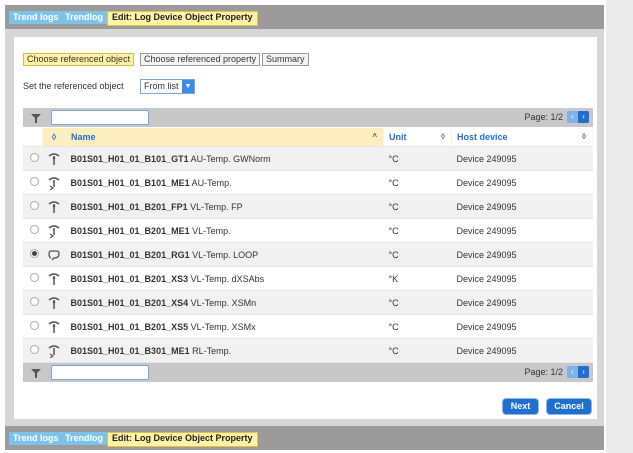 Image resolution: width=633 pixels, height=453 pixels. What do you see at coordinates (216, 206) in the screenshot?
I see `object-description: VL-Temp. FP` at bounding box center [216, 206].